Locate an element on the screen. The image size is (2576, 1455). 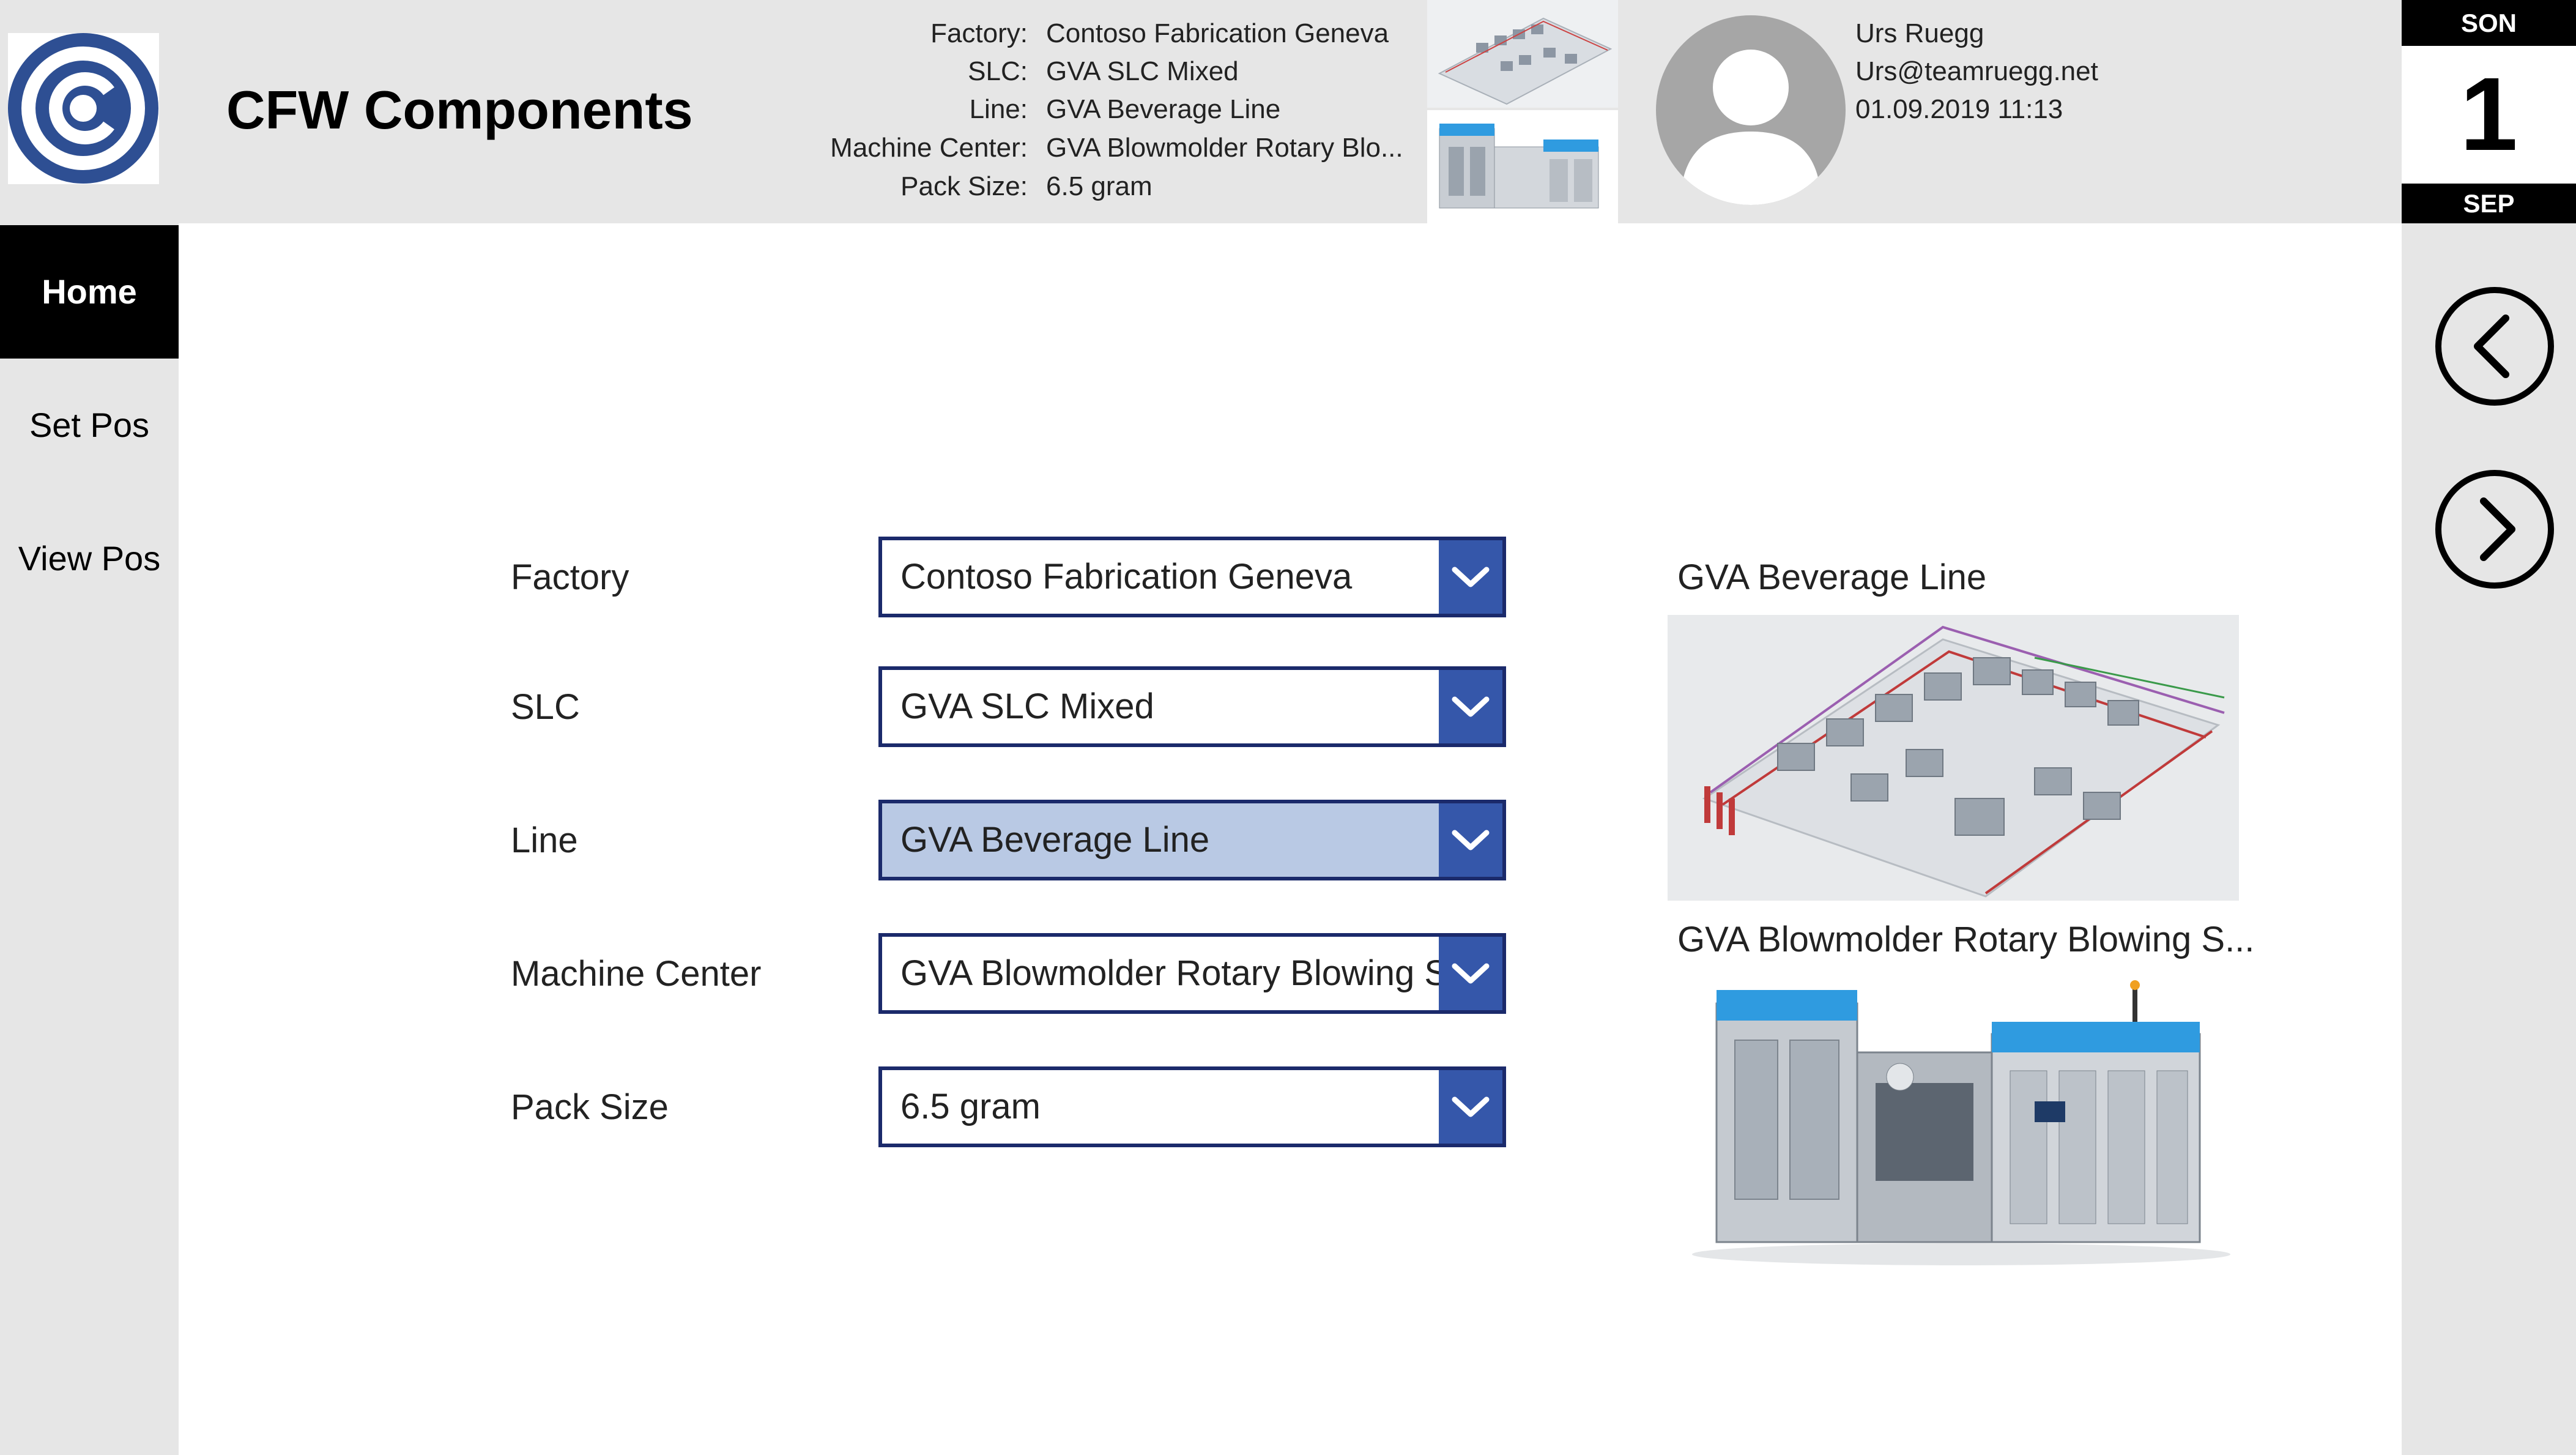
line-thumbnail-image is located at coordinates (1522, 54).